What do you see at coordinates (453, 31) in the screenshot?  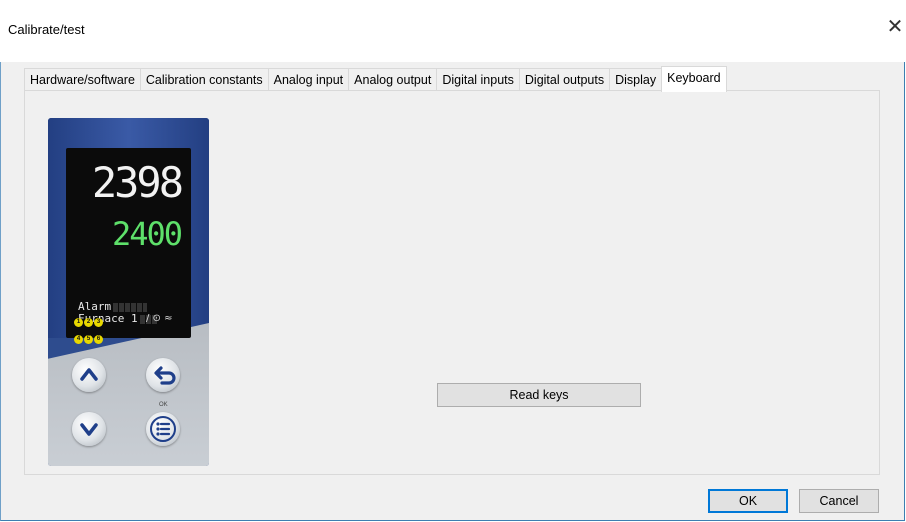 I see `title-bar: Calibrate/test ✕` at bounding box center [453, 31].